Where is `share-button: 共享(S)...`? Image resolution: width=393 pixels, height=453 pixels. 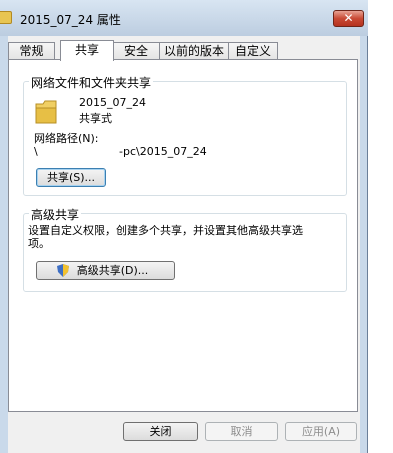
share-button: 共享(S)... is located at coordinates (71, 177).